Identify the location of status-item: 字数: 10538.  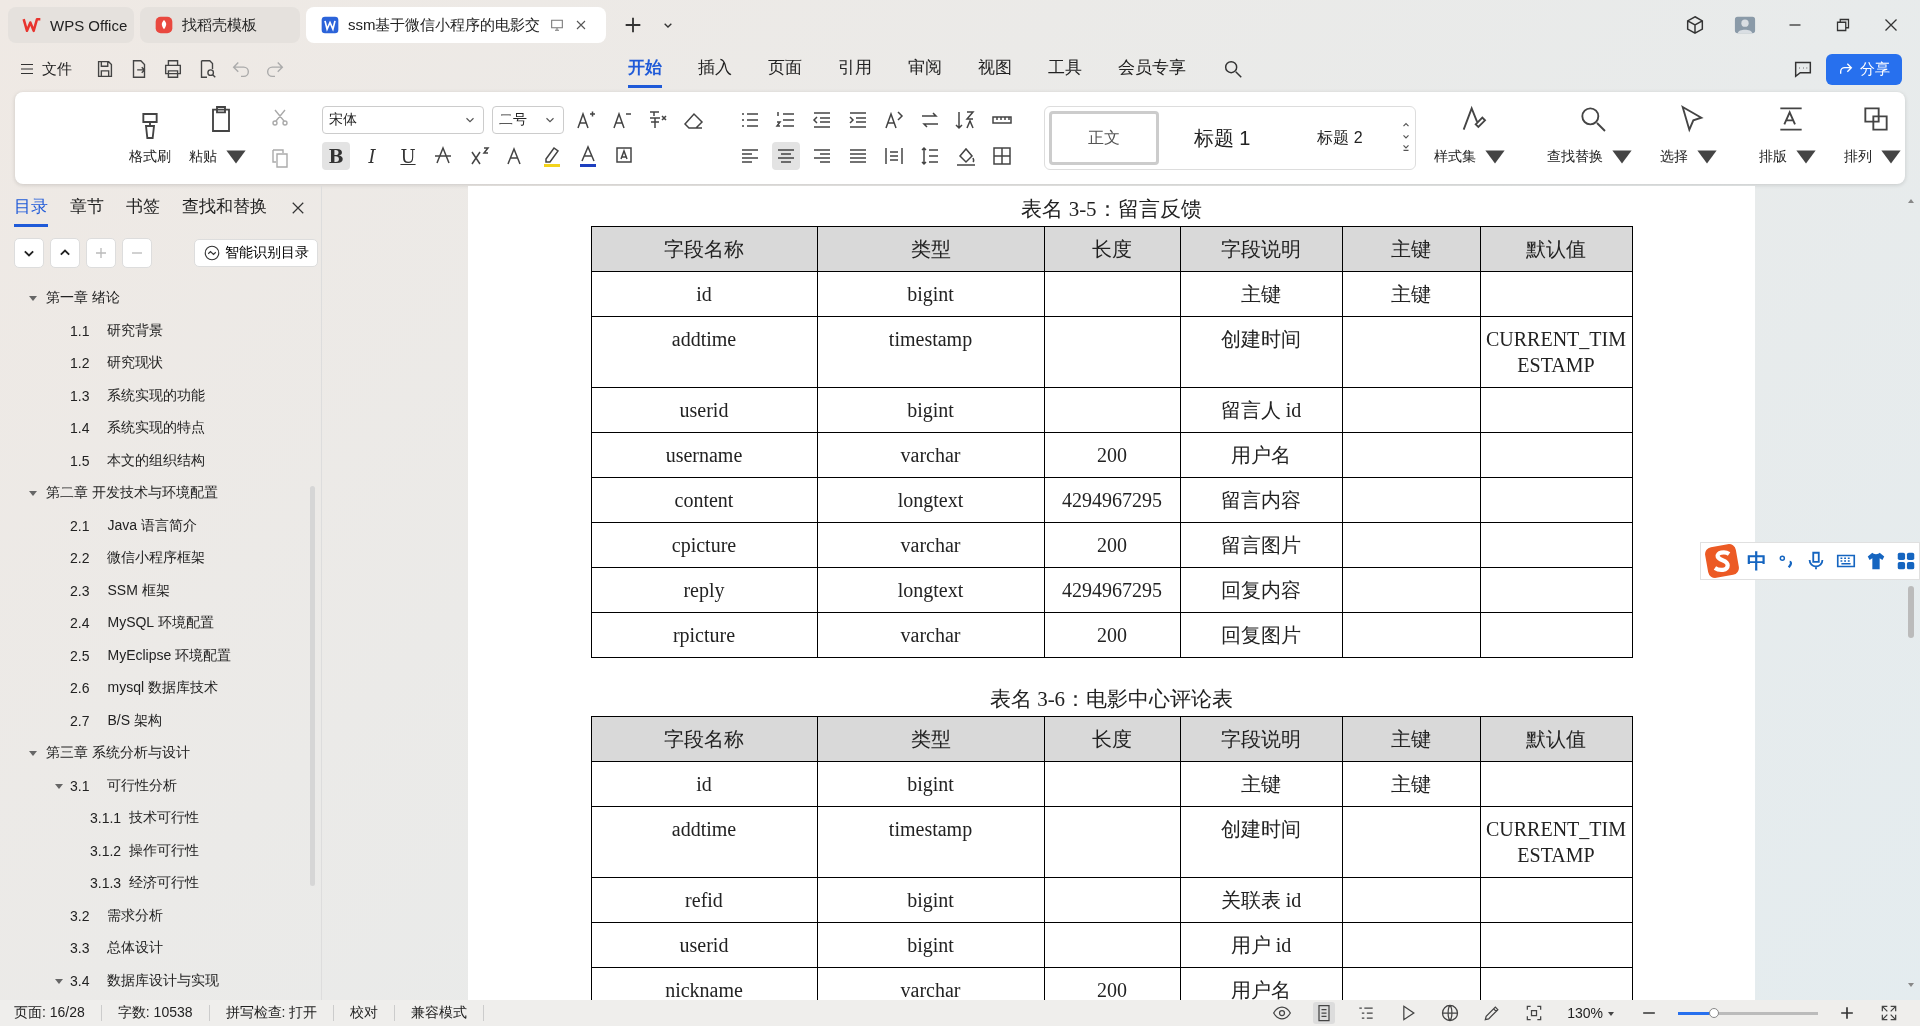
(155, 1013).